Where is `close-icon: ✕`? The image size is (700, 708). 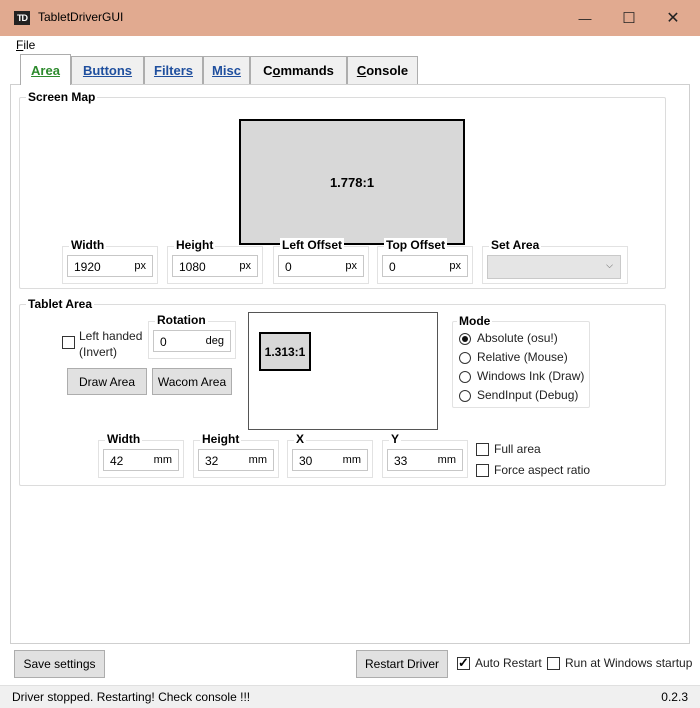
close-icon: ✕ is located at coordinates (673, 18).